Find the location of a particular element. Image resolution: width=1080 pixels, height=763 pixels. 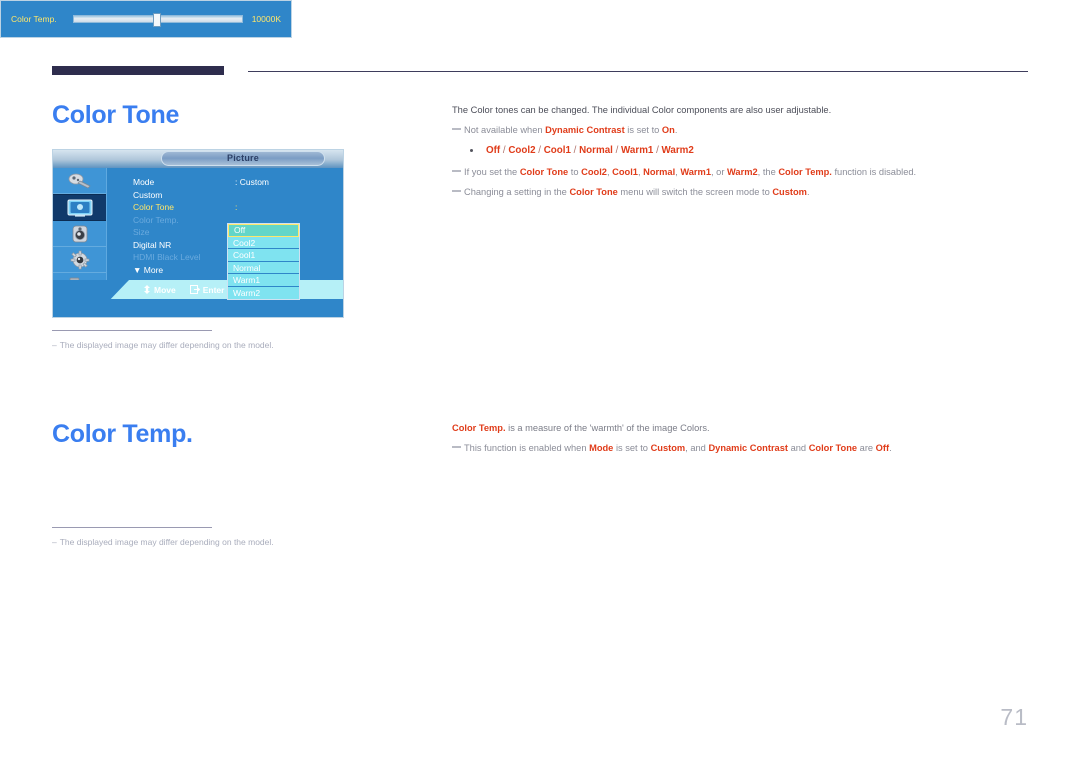

ctnote1-b3: Dynamic Contrast is located at coordinates (748, 448).